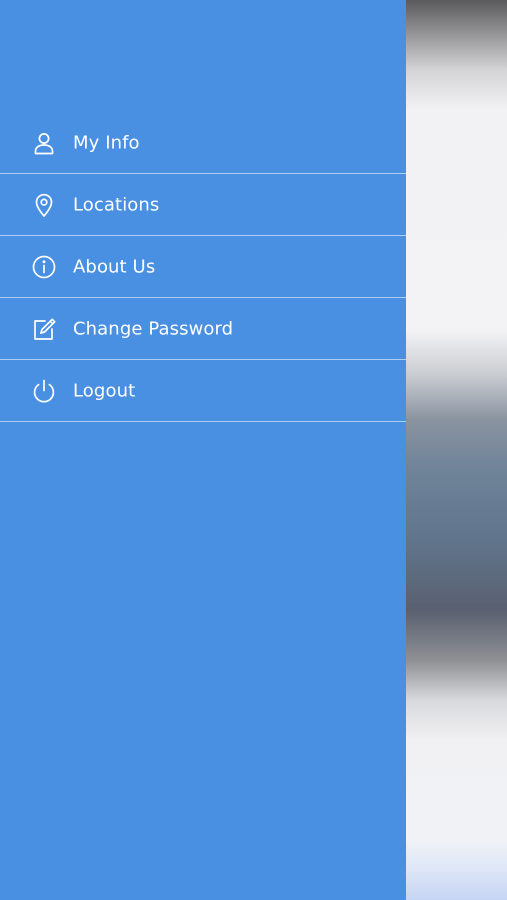  I want to click on menu-item-change-password: Change Password, so click(203, 329).